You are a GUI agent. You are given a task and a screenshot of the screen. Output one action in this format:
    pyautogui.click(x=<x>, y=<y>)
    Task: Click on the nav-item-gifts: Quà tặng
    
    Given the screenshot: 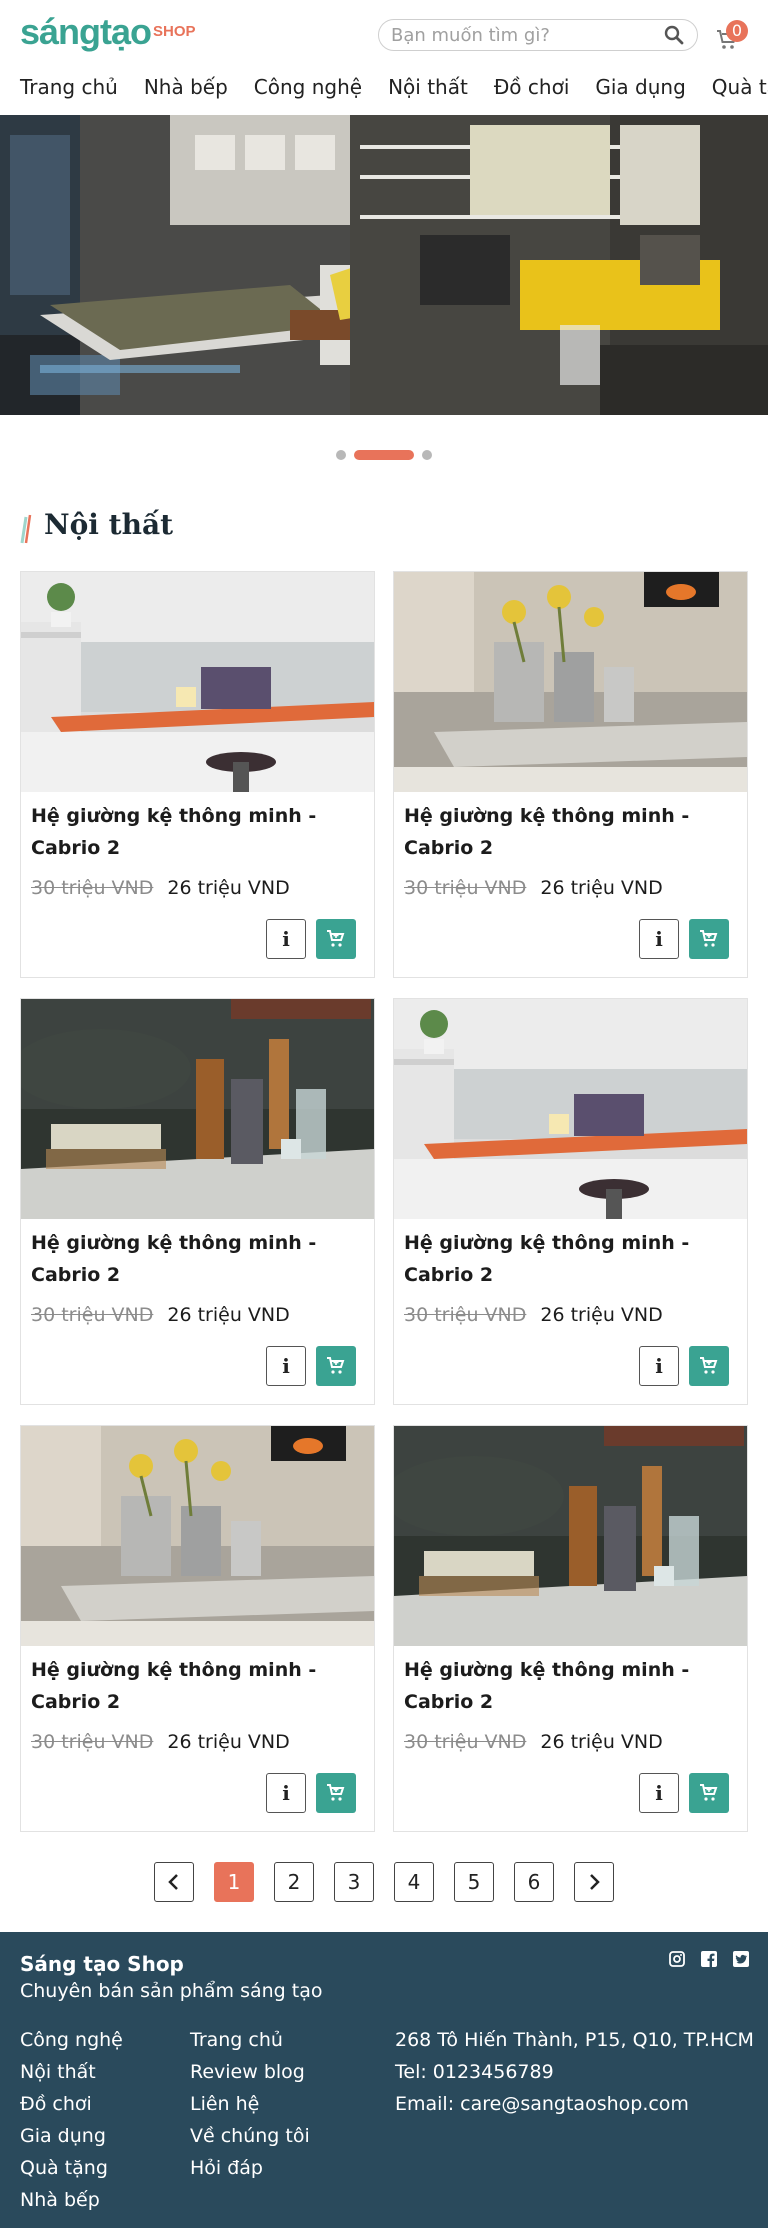 What is the action you would take?
    pyautogui.click(x=730, y=88)
    